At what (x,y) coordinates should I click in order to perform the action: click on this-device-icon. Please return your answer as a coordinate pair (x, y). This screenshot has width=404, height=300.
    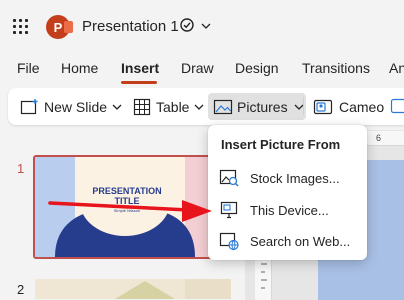
    Looking at the image, I should click on (229, 210).